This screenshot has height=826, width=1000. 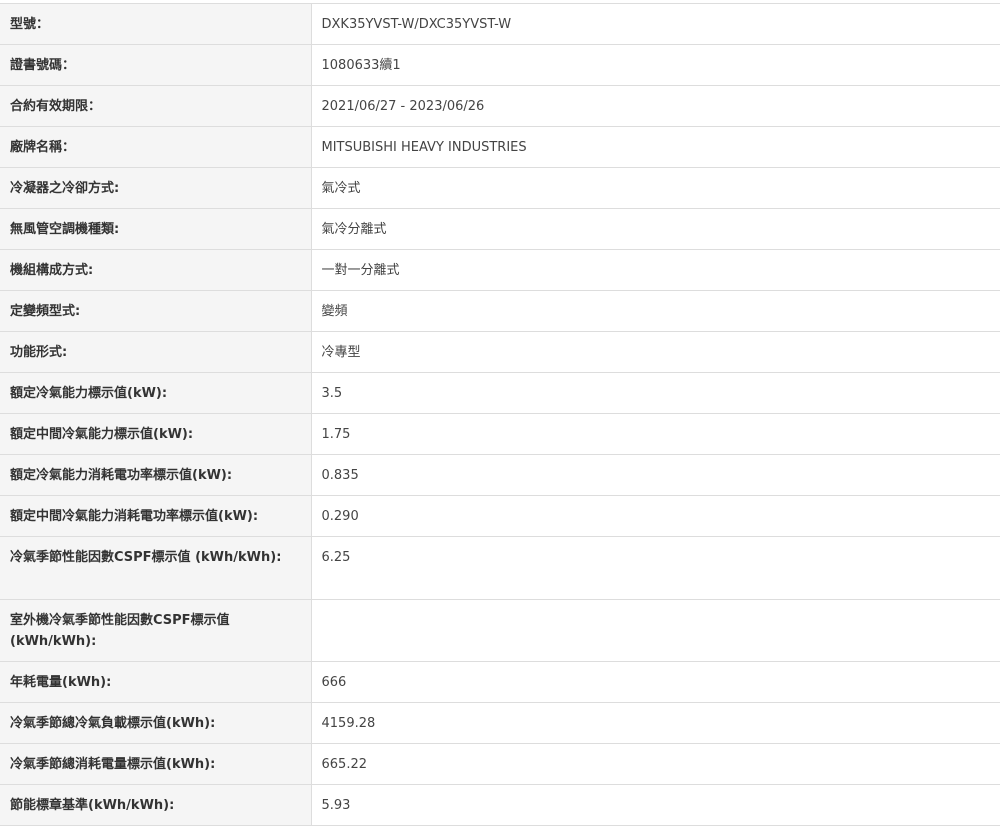 What do you see at coordinates (655, 393) in the screenshot?
I see `row-value: 3.5` at bounding box center [655, 393].